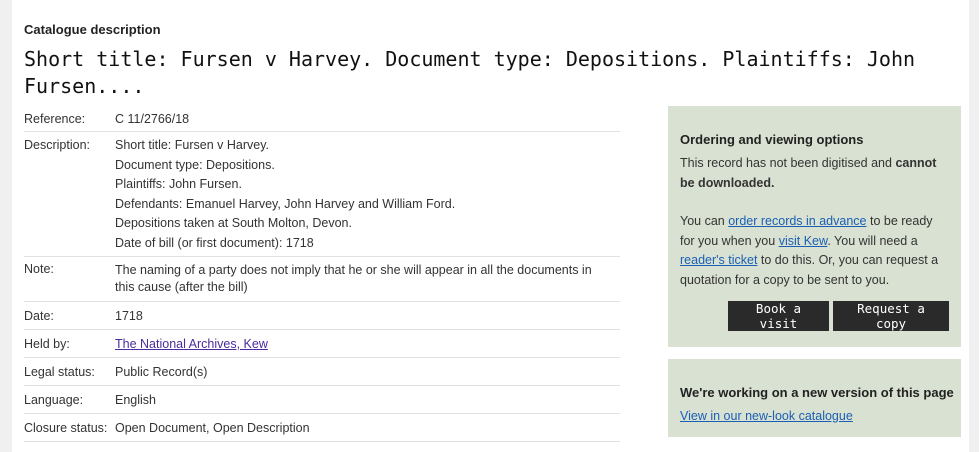 The image size is (979, 452). What do you see at coordinates (212, 428) in the screenshot?
I see `closure-status-value: Open Document, Open Description` at bounding box center [212, 428].